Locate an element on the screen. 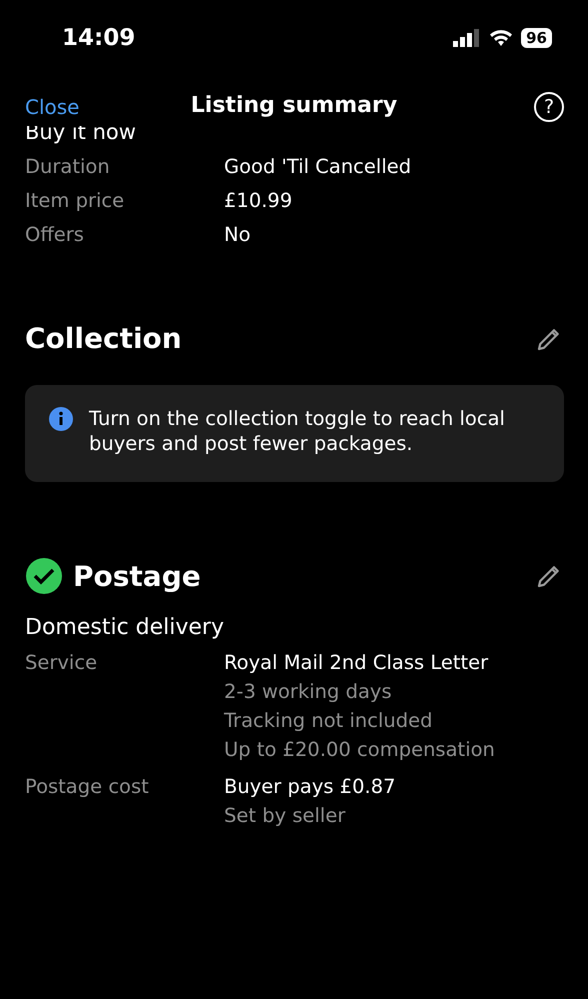 Image resolution: width=588 pixels, height=999 pixels. field-label: Item price is located at coordinates (75, 200).